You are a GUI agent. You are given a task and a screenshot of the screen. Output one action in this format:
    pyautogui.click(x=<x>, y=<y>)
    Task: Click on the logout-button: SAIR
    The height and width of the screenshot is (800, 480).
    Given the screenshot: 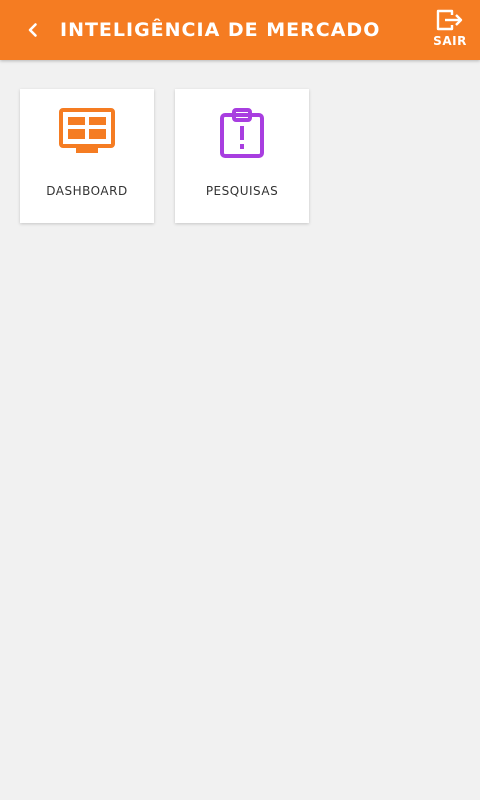 What is the action you would take?
    pyautogui.click(x=450, y=31)
    